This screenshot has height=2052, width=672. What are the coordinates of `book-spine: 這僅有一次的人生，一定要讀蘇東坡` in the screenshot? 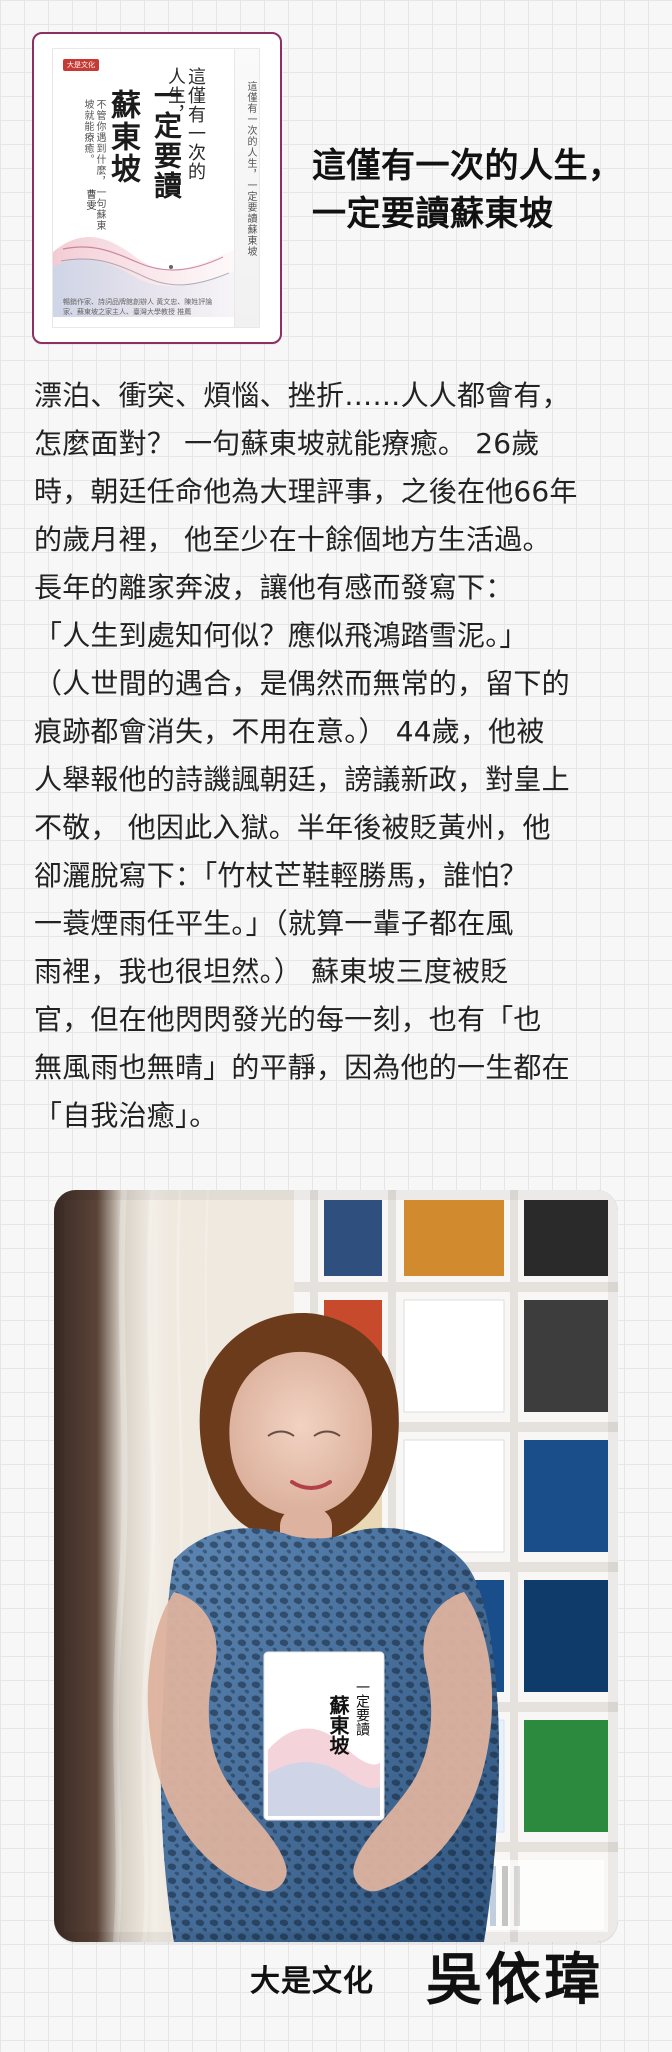 It's located at (246, 188).